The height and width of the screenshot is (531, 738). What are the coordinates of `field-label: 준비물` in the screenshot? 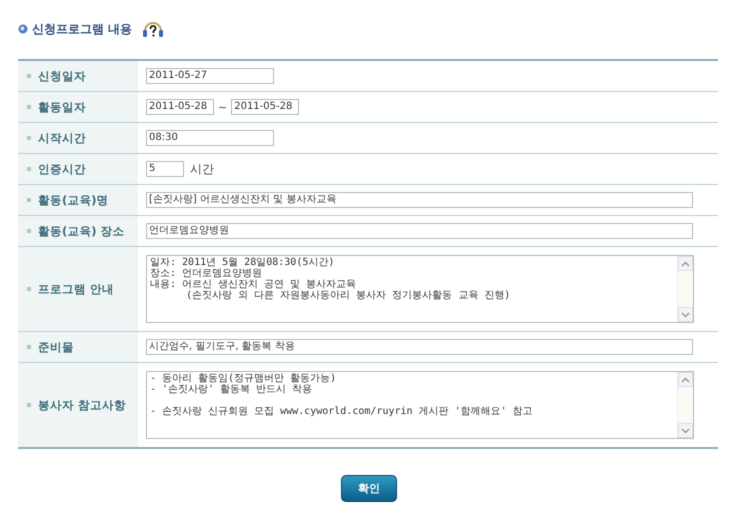 It's located at (56, 347).